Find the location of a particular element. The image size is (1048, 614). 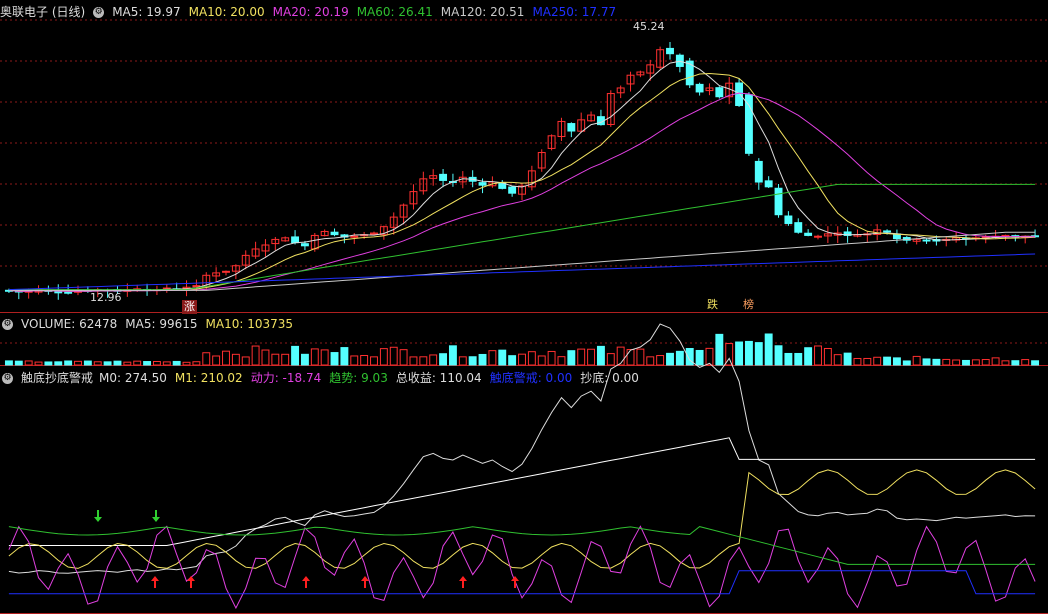

stock-title: 奥联电子 (日线) is located at coordinates (42, 12).